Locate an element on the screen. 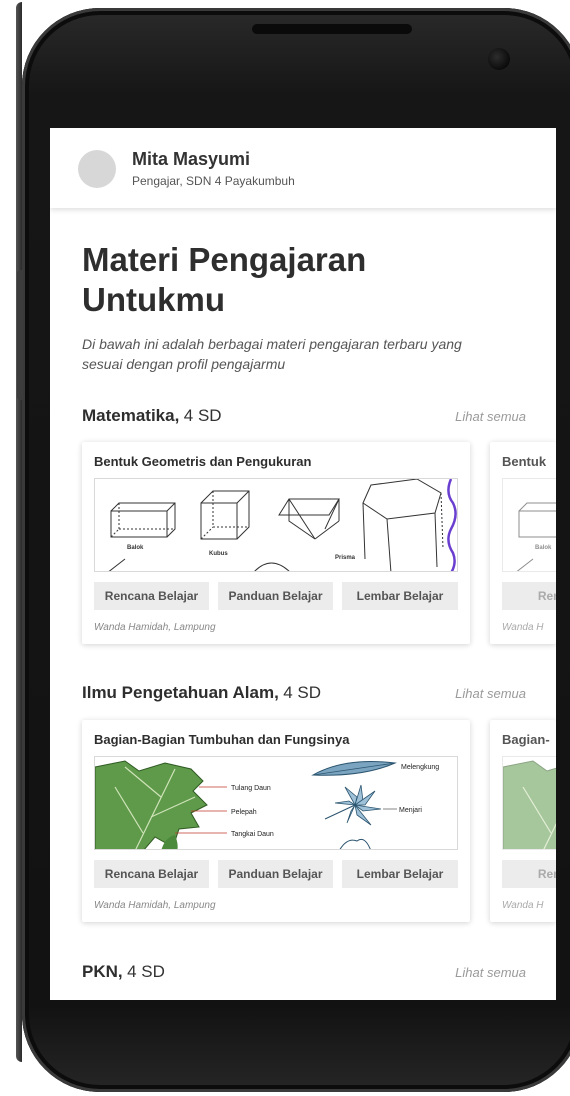  plant-label: Tangkai Daun is located at coordinates (252, 834).